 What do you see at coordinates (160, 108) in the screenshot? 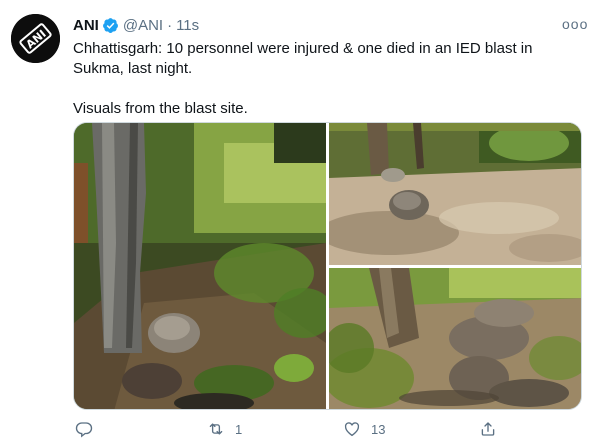
I see `tweet-text-line: Visuals from the blast site.` at bounding box center [160, 108].